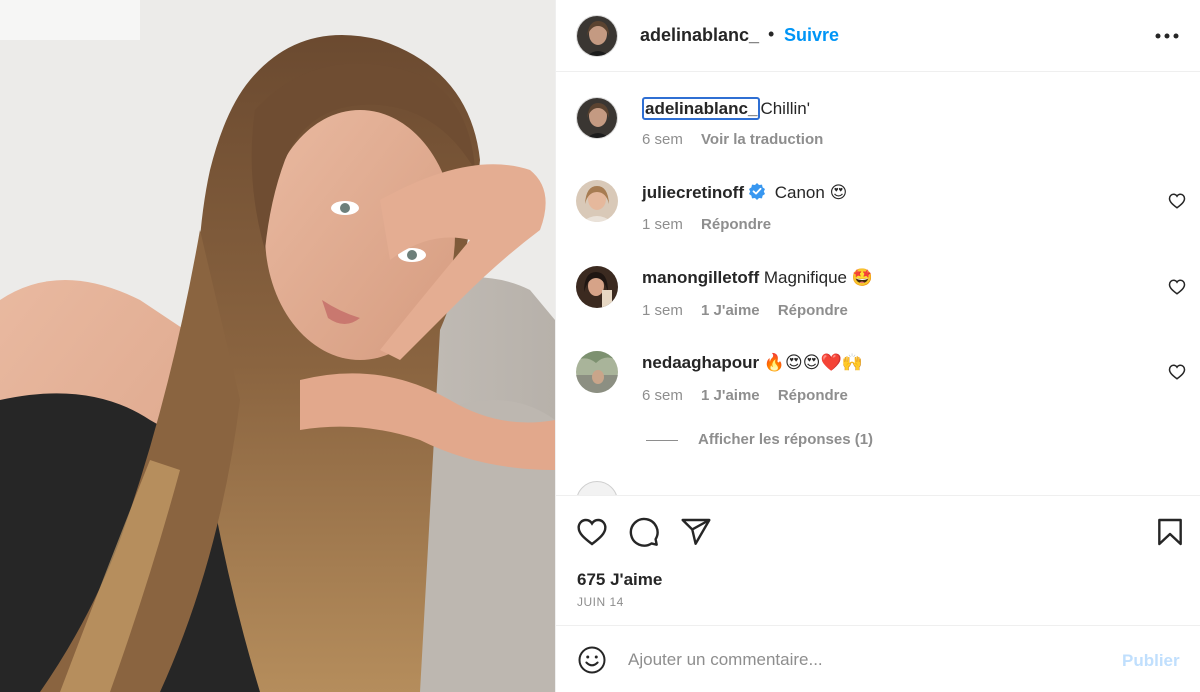  What do you see at coordinates (662, 139) in the screenshot?
I see `caption-time: 6 sem` at bounding box center [662, 139].